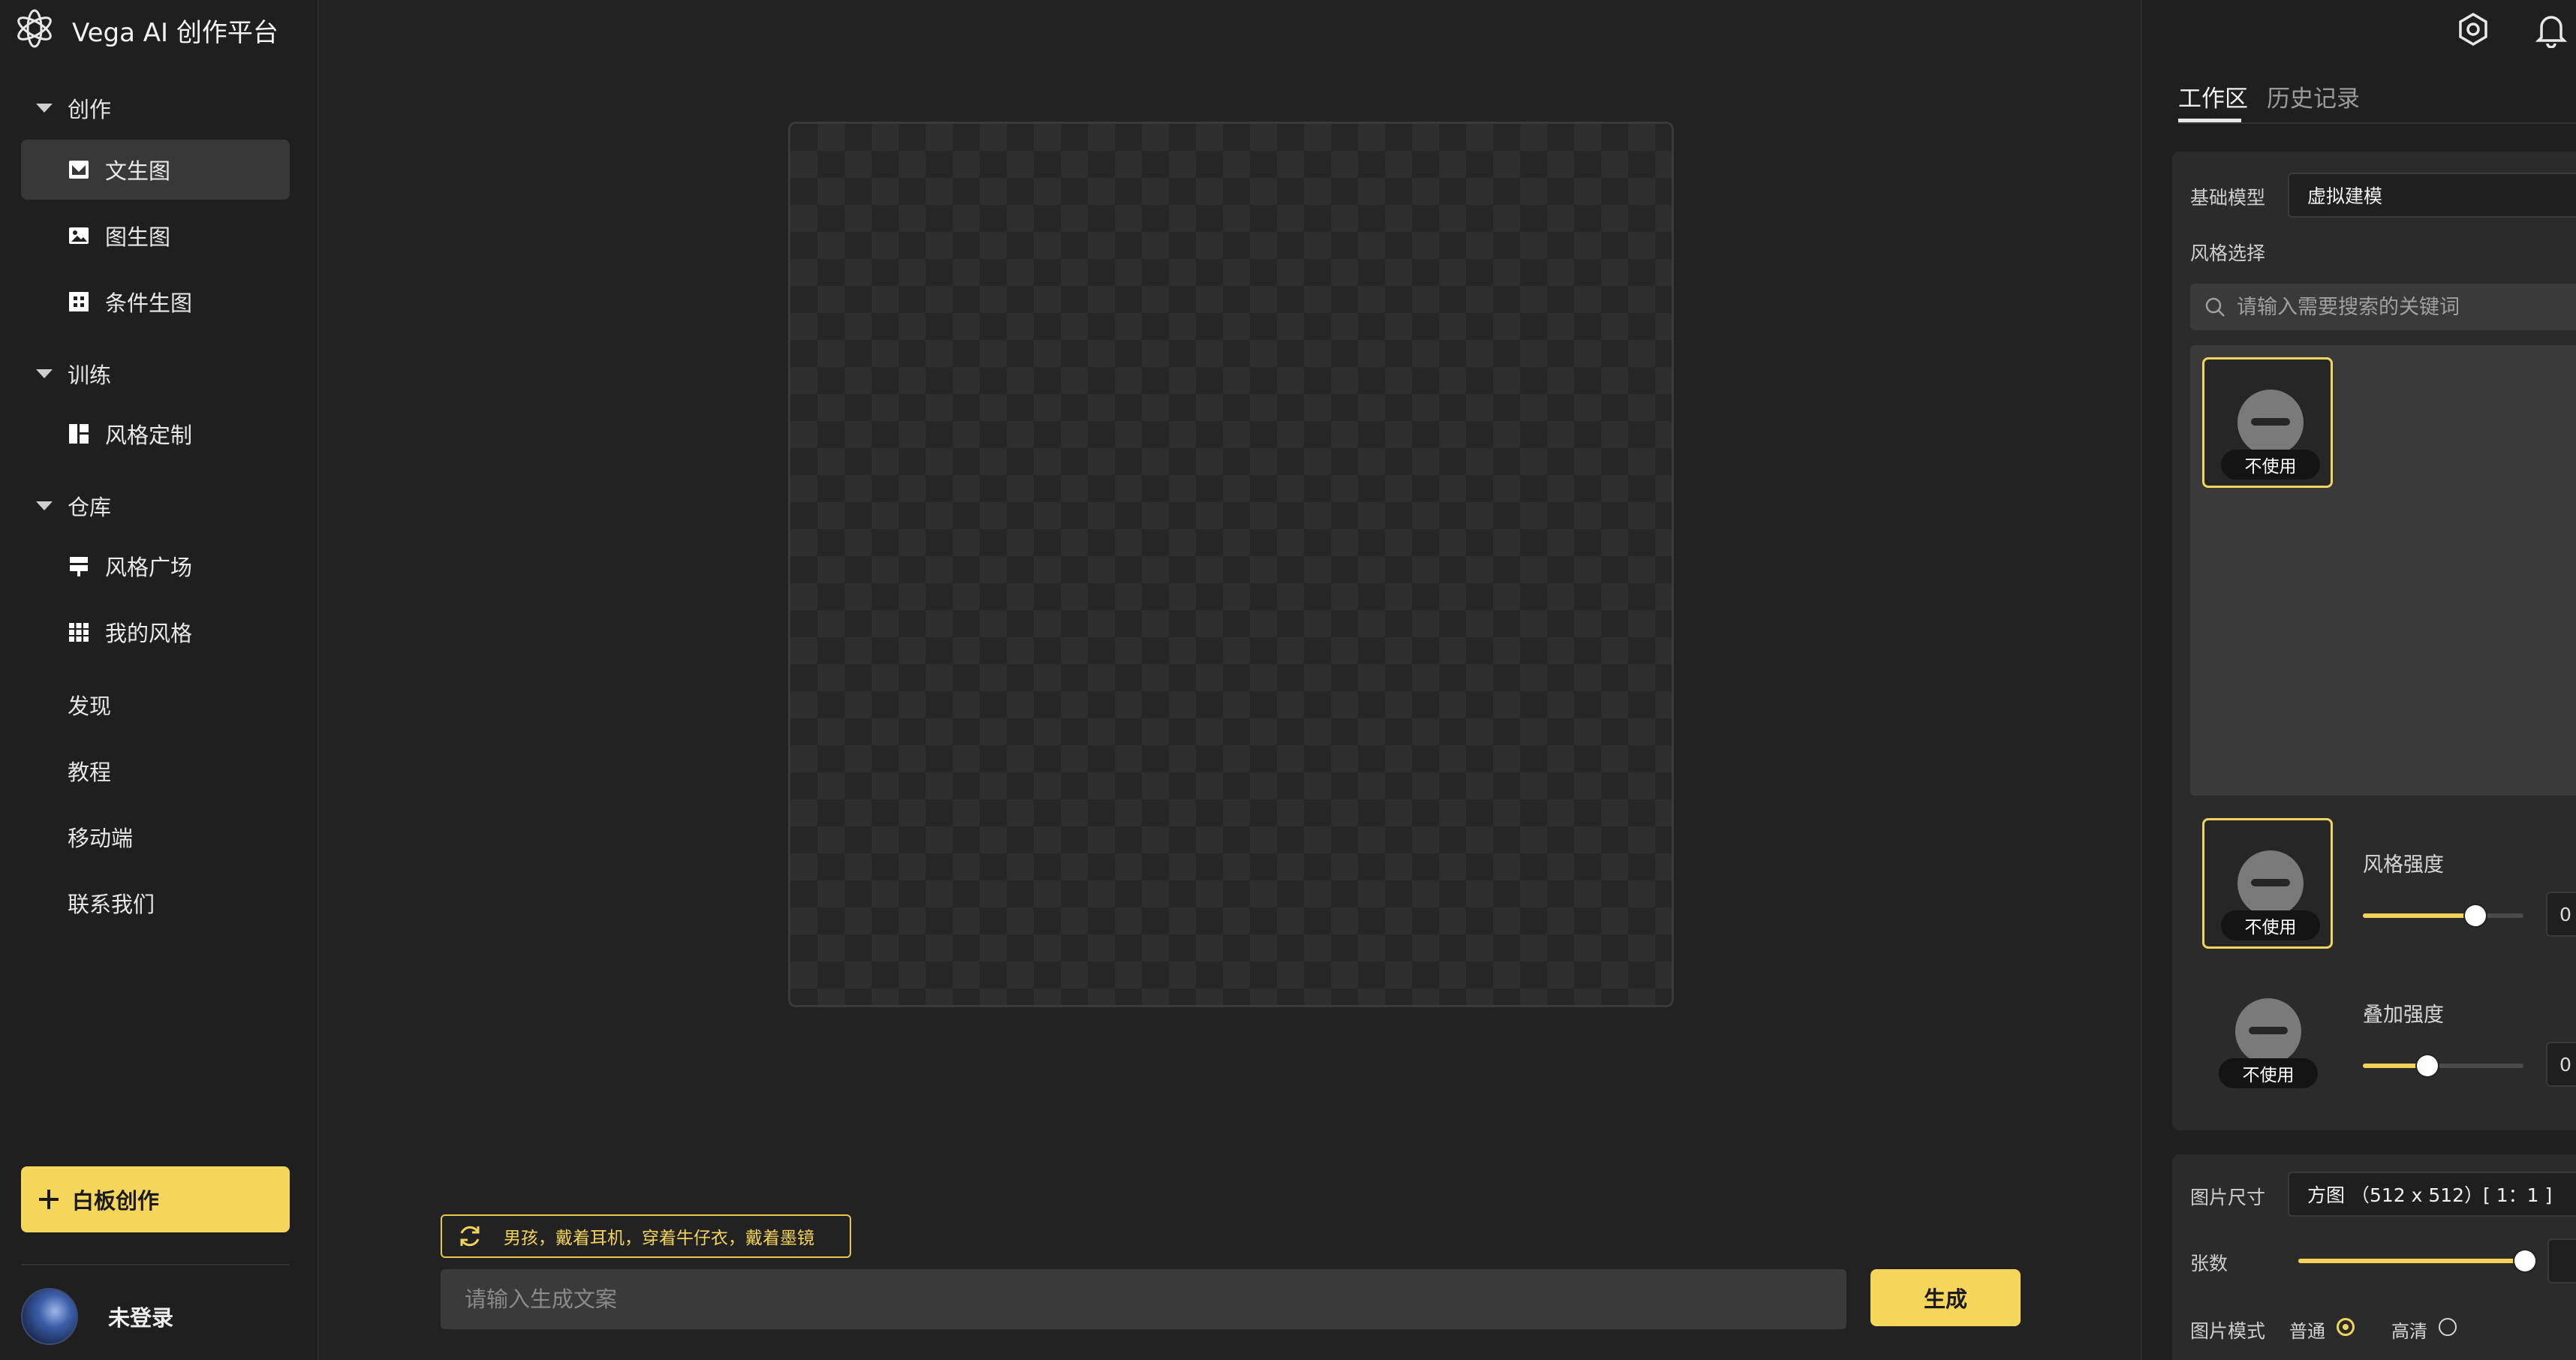 This screenshot has height=1360, width=2576. What do you see at coordinates (159, 108) in the screenshot?
I see `nav-group-create: 创作` at bounding box center [159, 108].